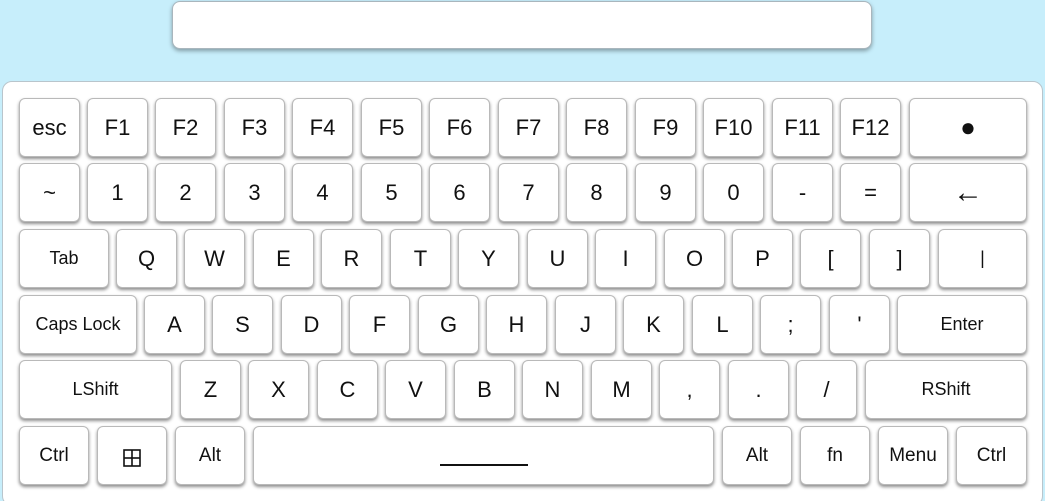 This screenshot has width=1045, height=501. Describe the element at coordinates (899, 258) in the screenshot. I see `key-rbracket: ]` at that location.